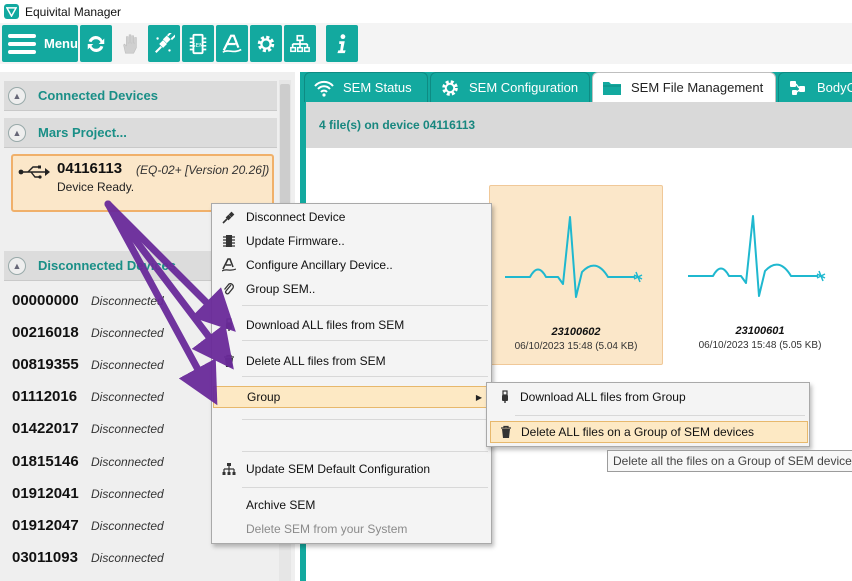 The width and height of the screenshot is (852, 581). I want to click on menu-item-delete-sem: Delete SEM from your System, so click(352, 529).